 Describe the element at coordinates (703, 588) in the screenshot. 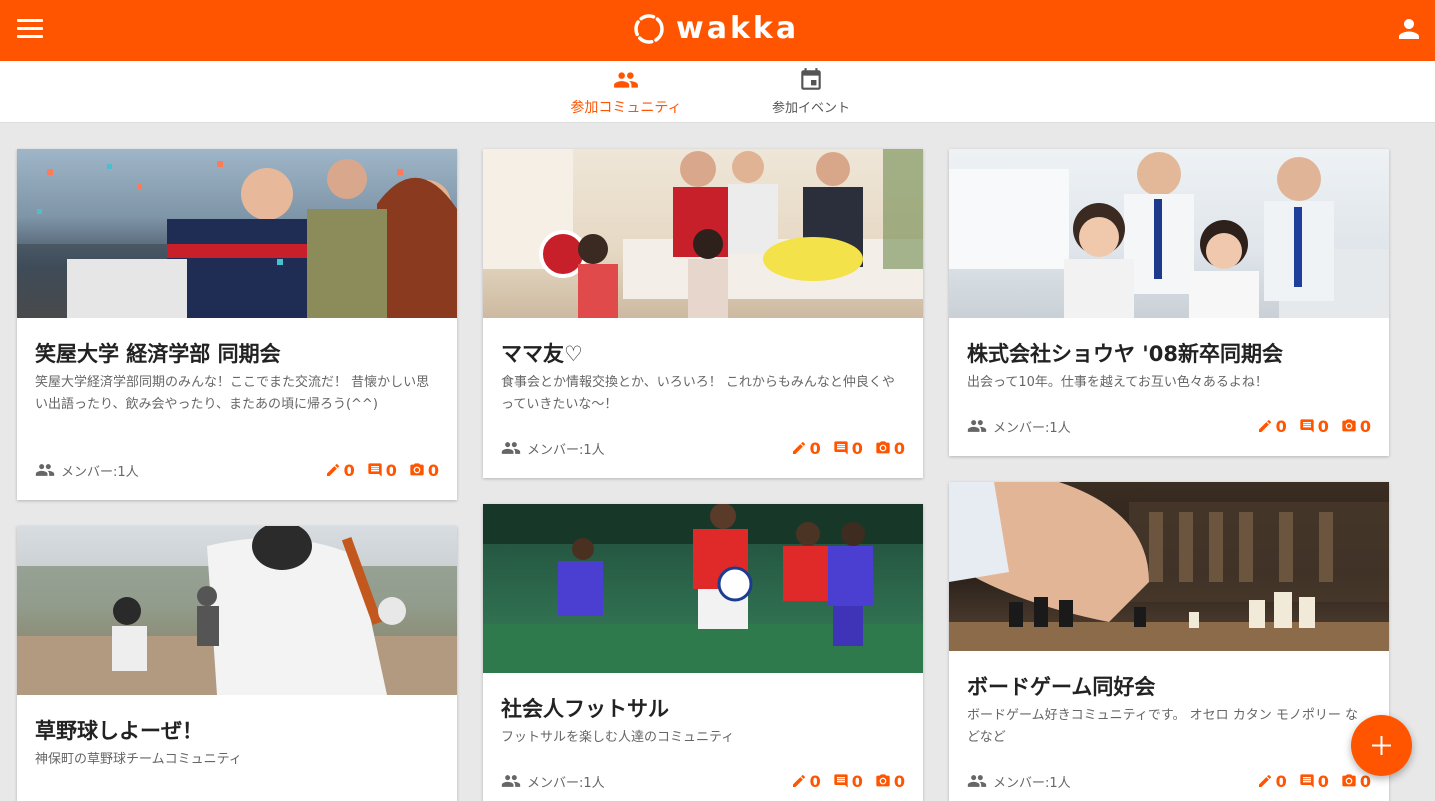

I see `futsal-photo` at that location.